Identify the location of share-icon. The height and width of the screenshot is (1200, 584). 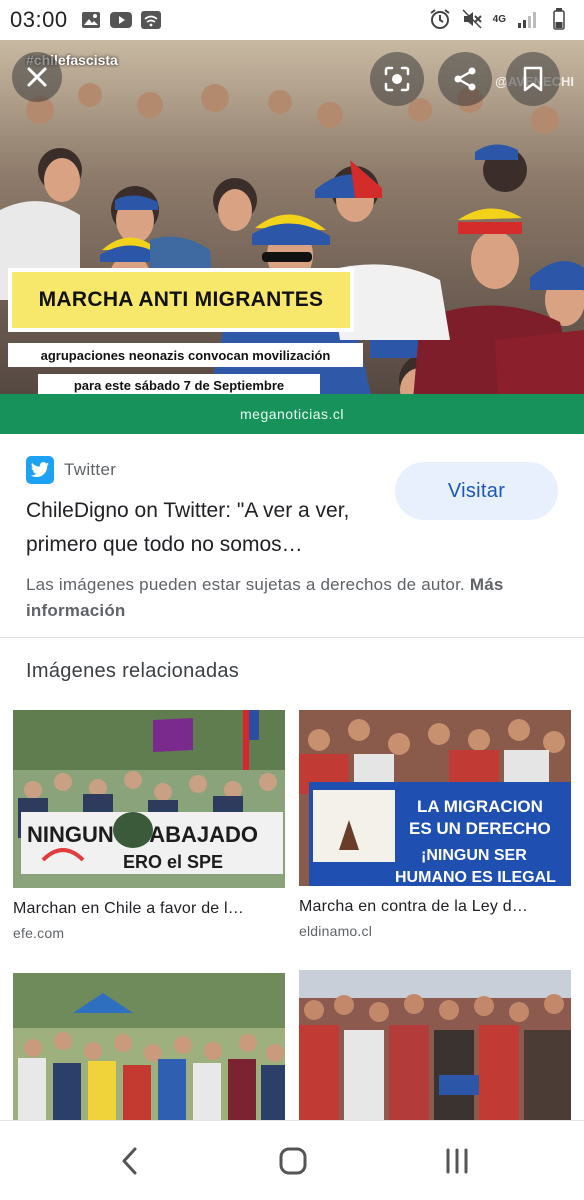
(465, 79).